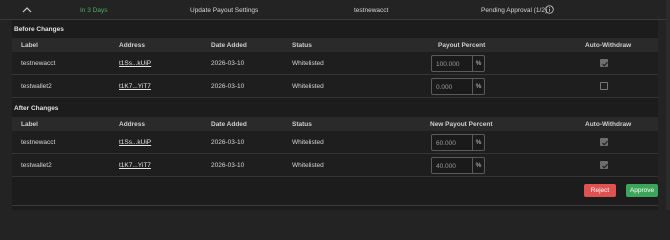  I want to click on col-new-payout-percent: New Payout Percent, so click(461, 124).